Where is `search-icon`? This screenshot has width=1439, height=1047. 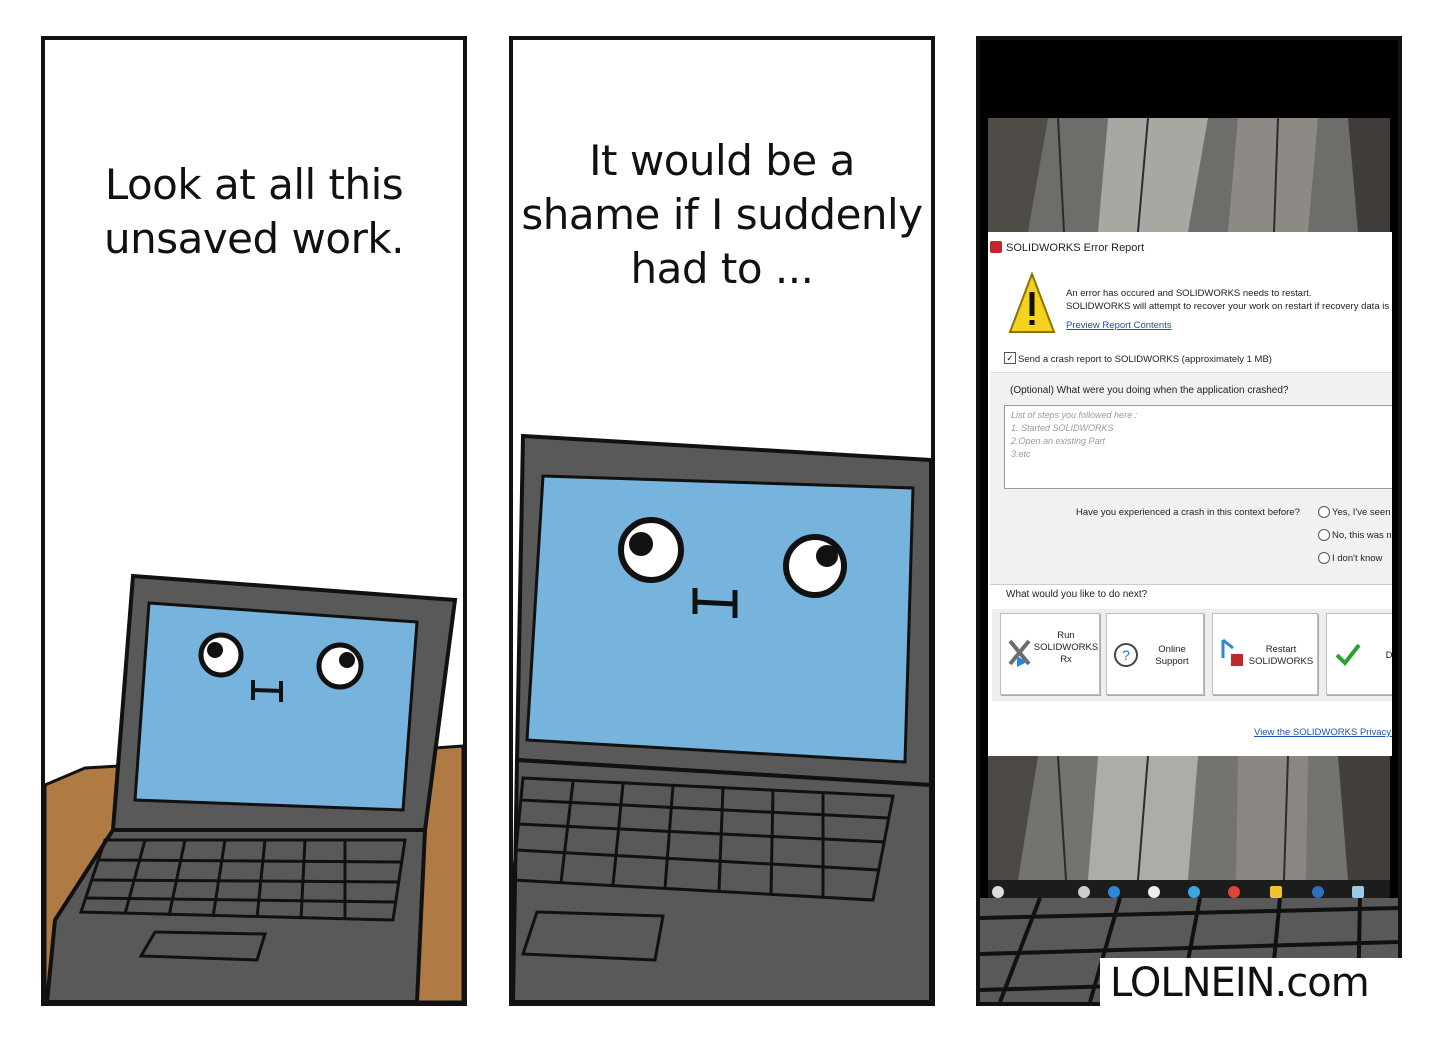
search-icon is located at coordinates (998, 892).